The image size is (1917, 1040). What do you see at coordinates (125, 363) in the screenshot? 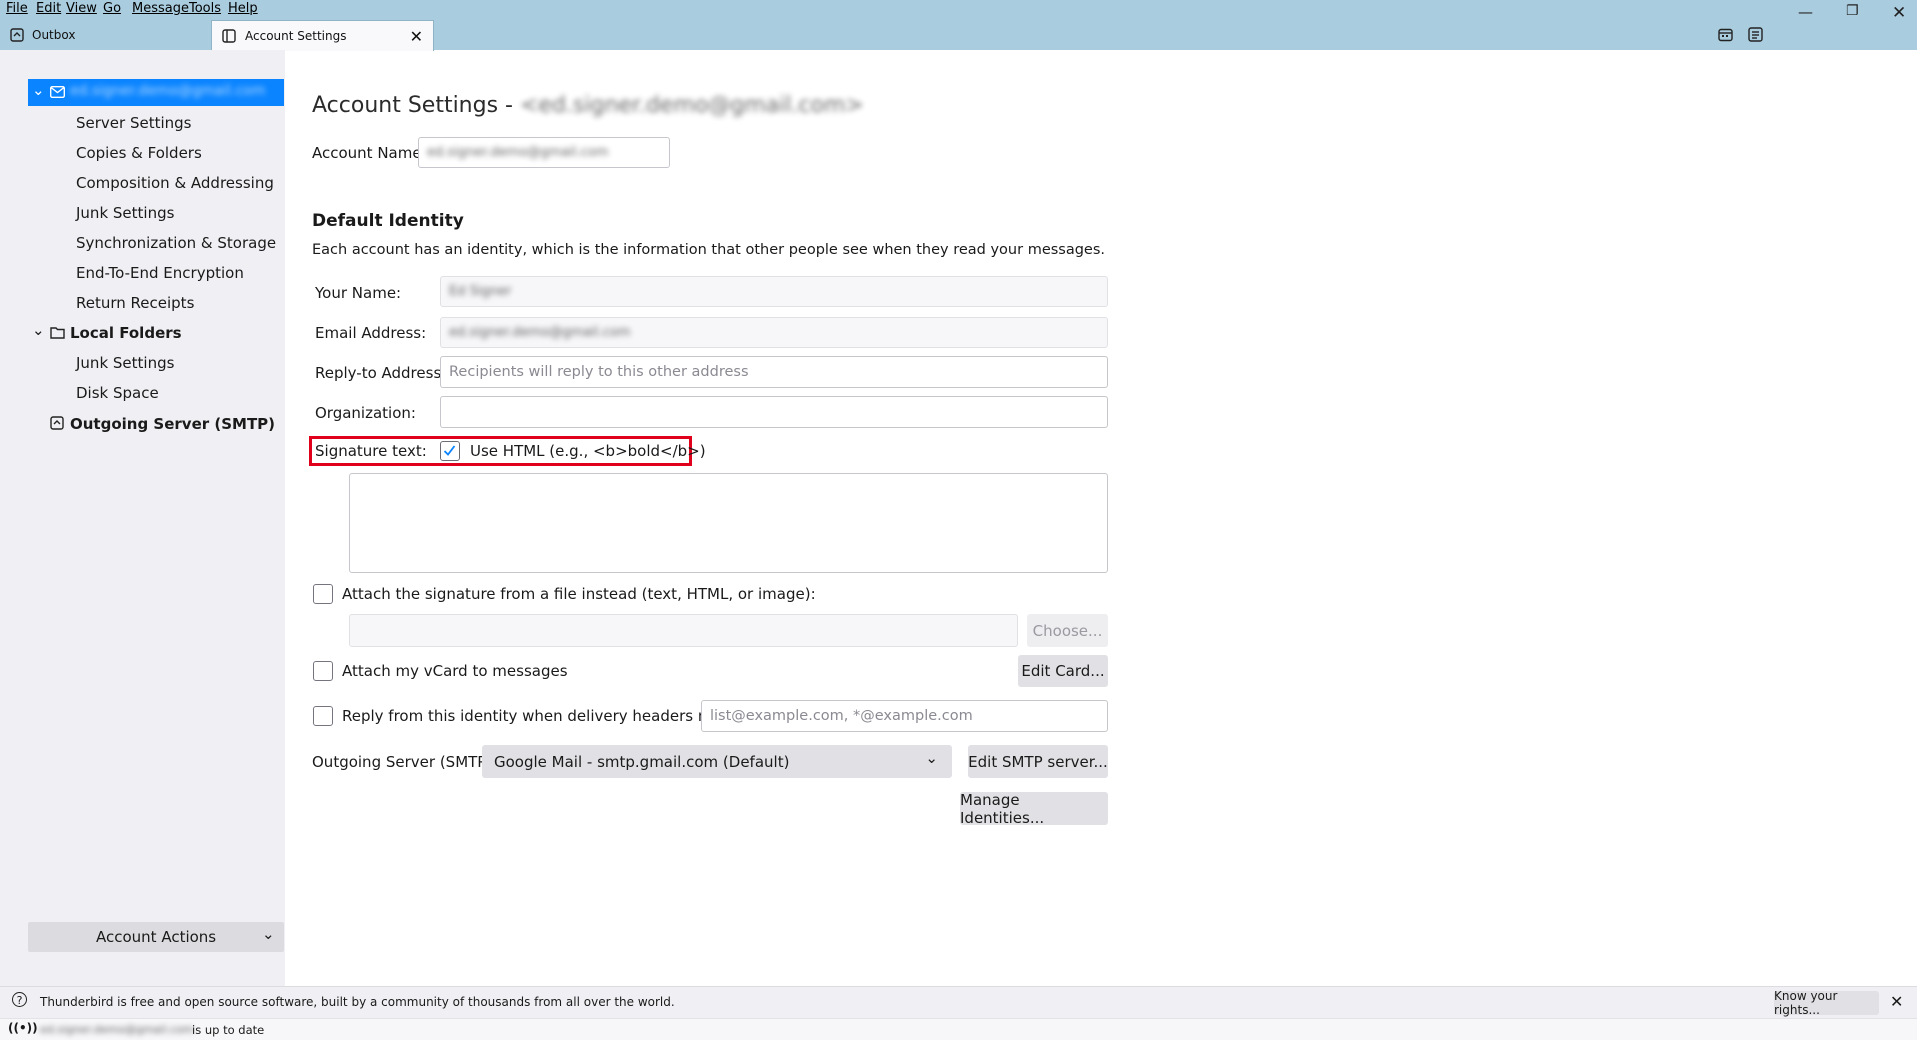
I see `sidebar-item-local-junk: Junk Settings` at bounding box center [125, 363].